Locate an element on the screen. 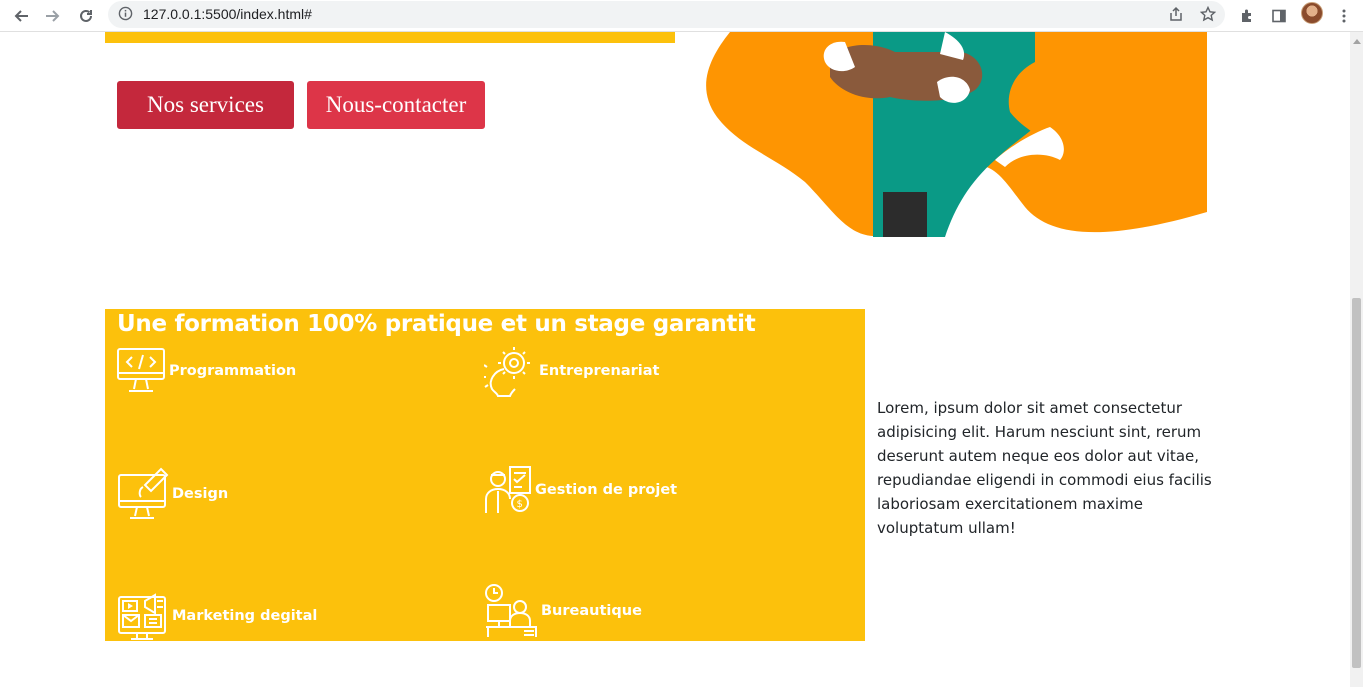 The height and width of the screenshot is (687, 1363). feature-label: Marketing degital is located at coordinates (245, 616).